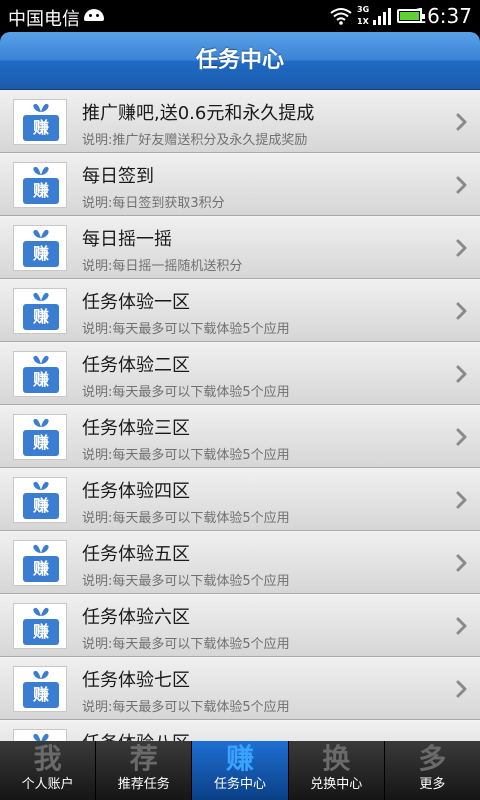  I want to click on nav-tab-glyph: 赚, so click(240, 758).